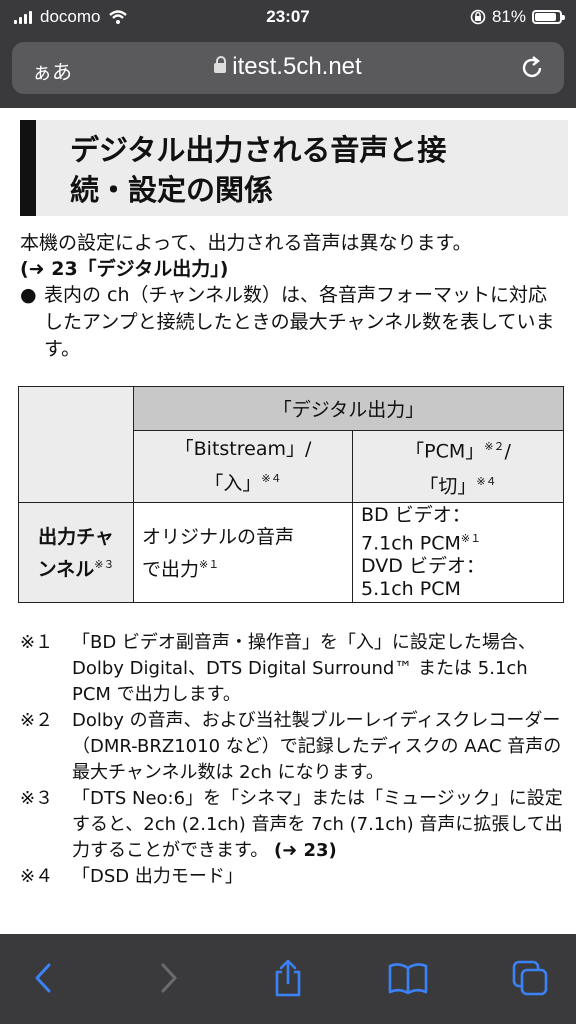  Describe the element at coordinates (478, 17) in the screenshot. I see `orientation-lock-icon` at that location.